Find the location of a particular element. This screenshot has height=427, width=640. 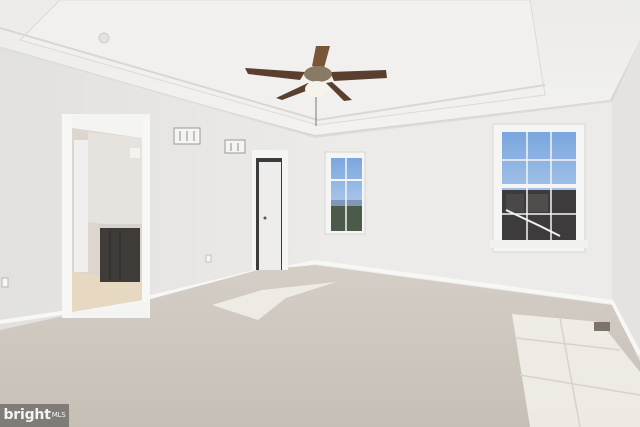

smoke-detector is located at coordinates (104, 38).